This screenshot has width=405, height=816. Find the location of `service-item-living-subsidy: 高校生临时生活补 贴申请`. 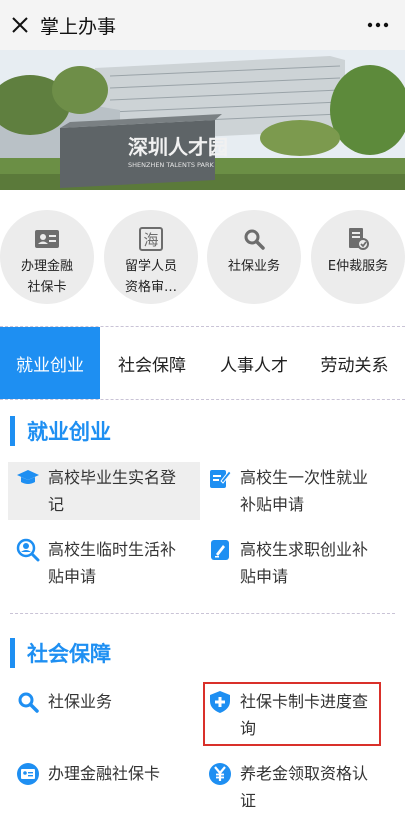

service-item-living-subsidy: 高校生临时生活补 贴申请 is located at coordinates (107, 563).